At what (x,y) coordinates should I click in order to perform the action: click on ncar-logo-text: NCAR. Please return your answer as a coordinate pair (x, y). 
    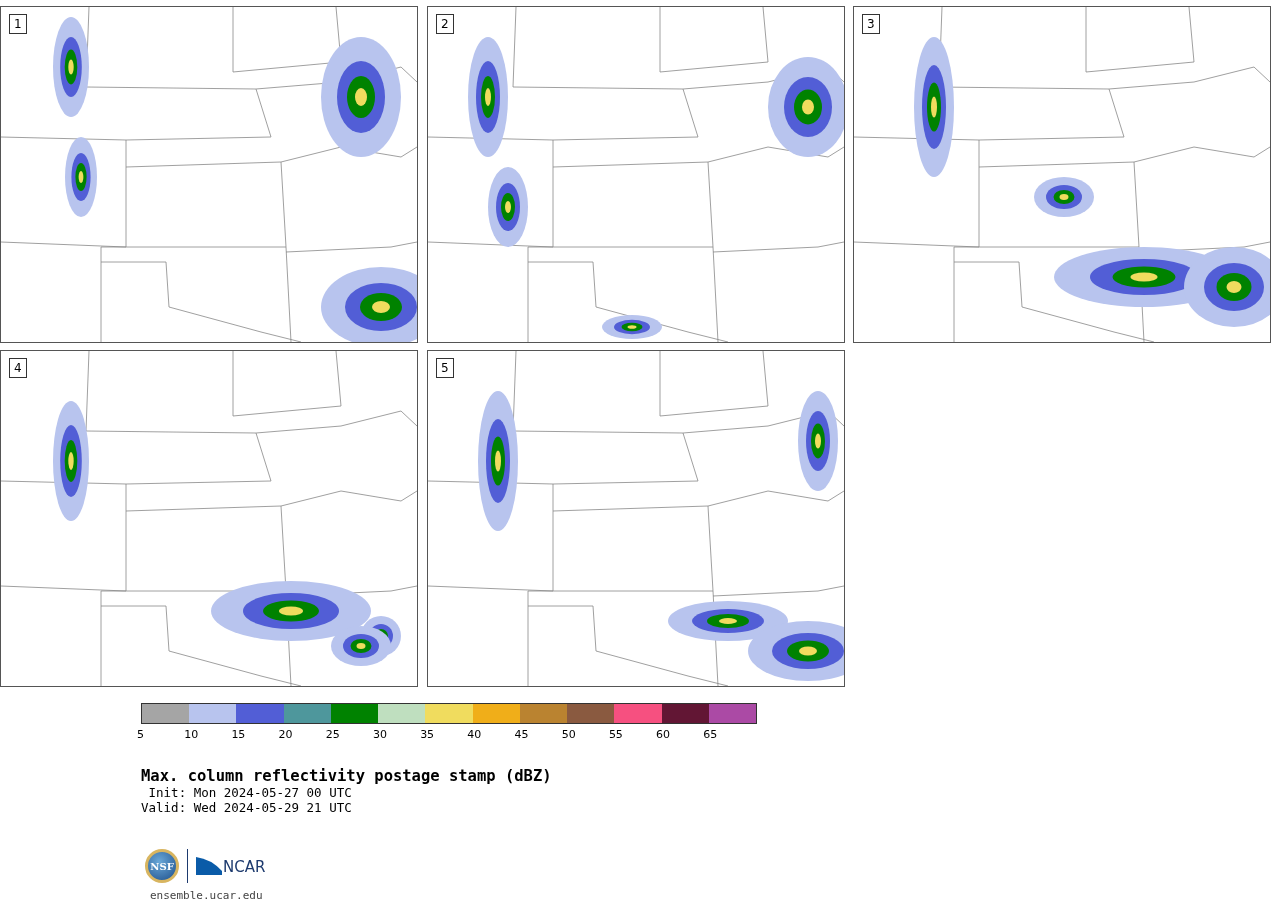
    Looking at the image, I should click on (244, 867).